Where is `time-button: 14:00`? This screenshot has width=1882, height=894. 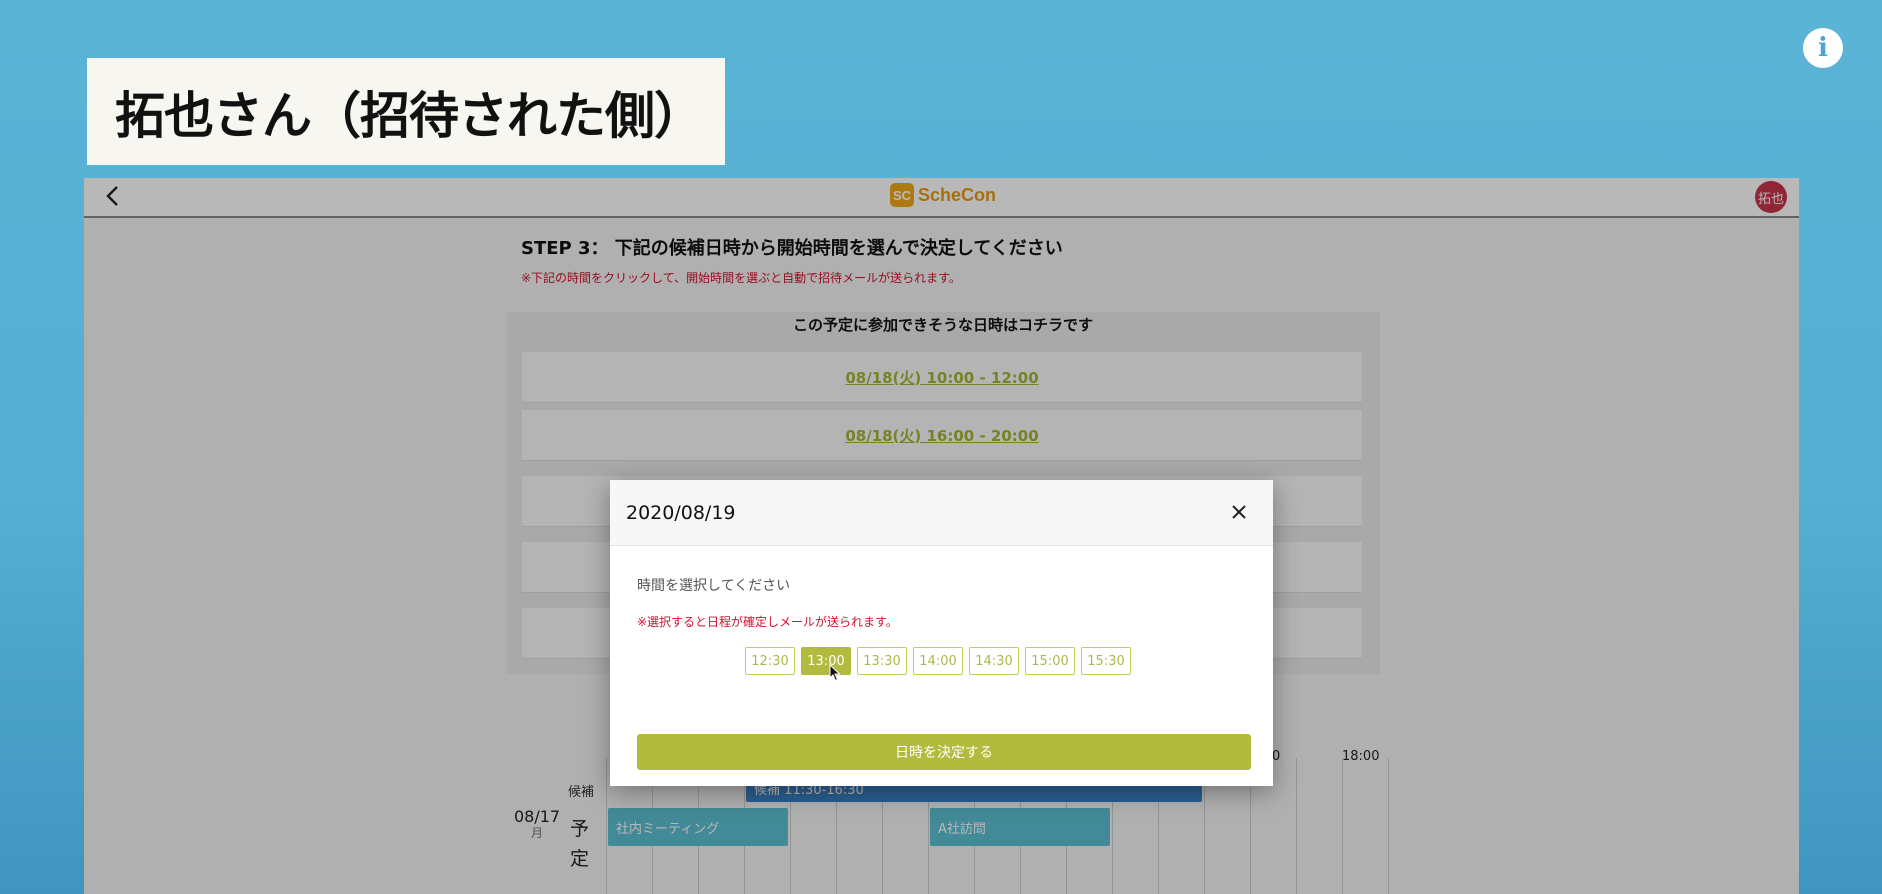 time-button: 14:00 is located at coordinates (938, 661).